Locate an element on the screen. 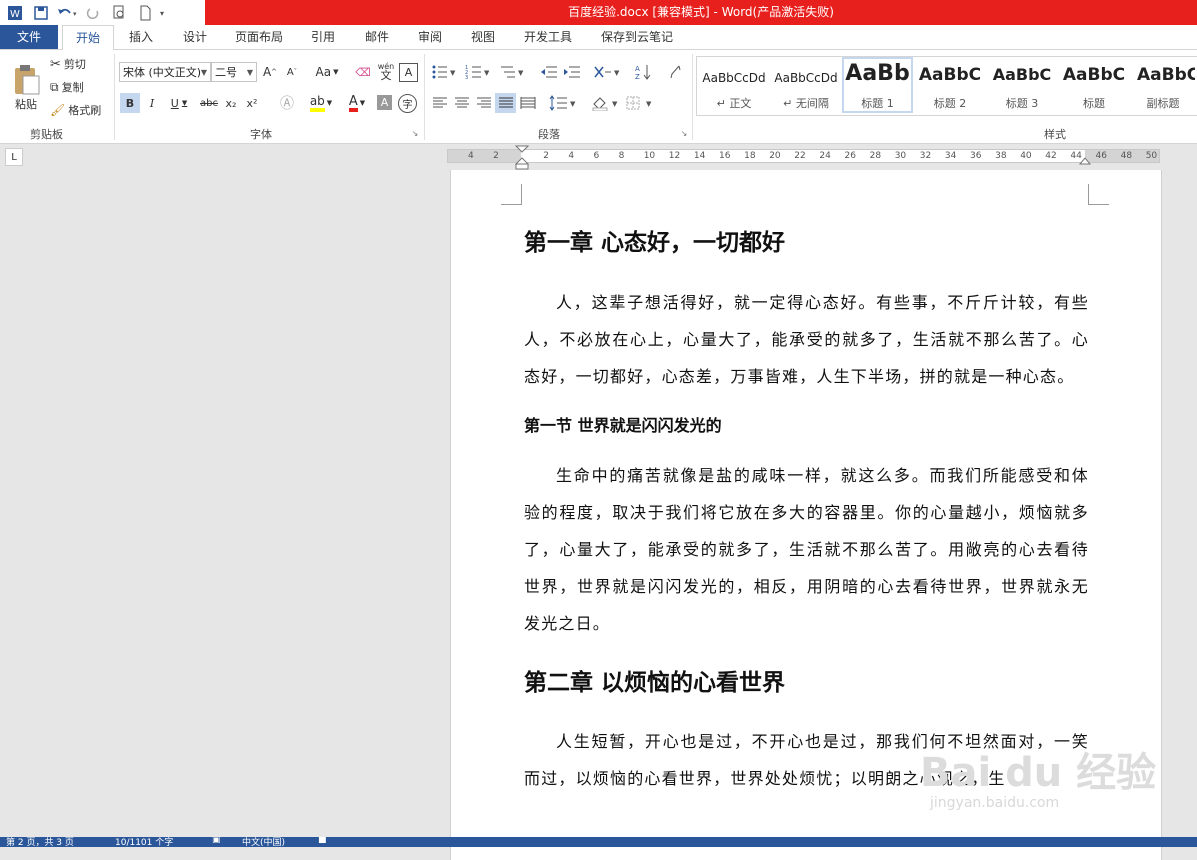 This screenshot has width=1197, height=860. grow-font-icon: A ^ is located at coordinates (270, 72).